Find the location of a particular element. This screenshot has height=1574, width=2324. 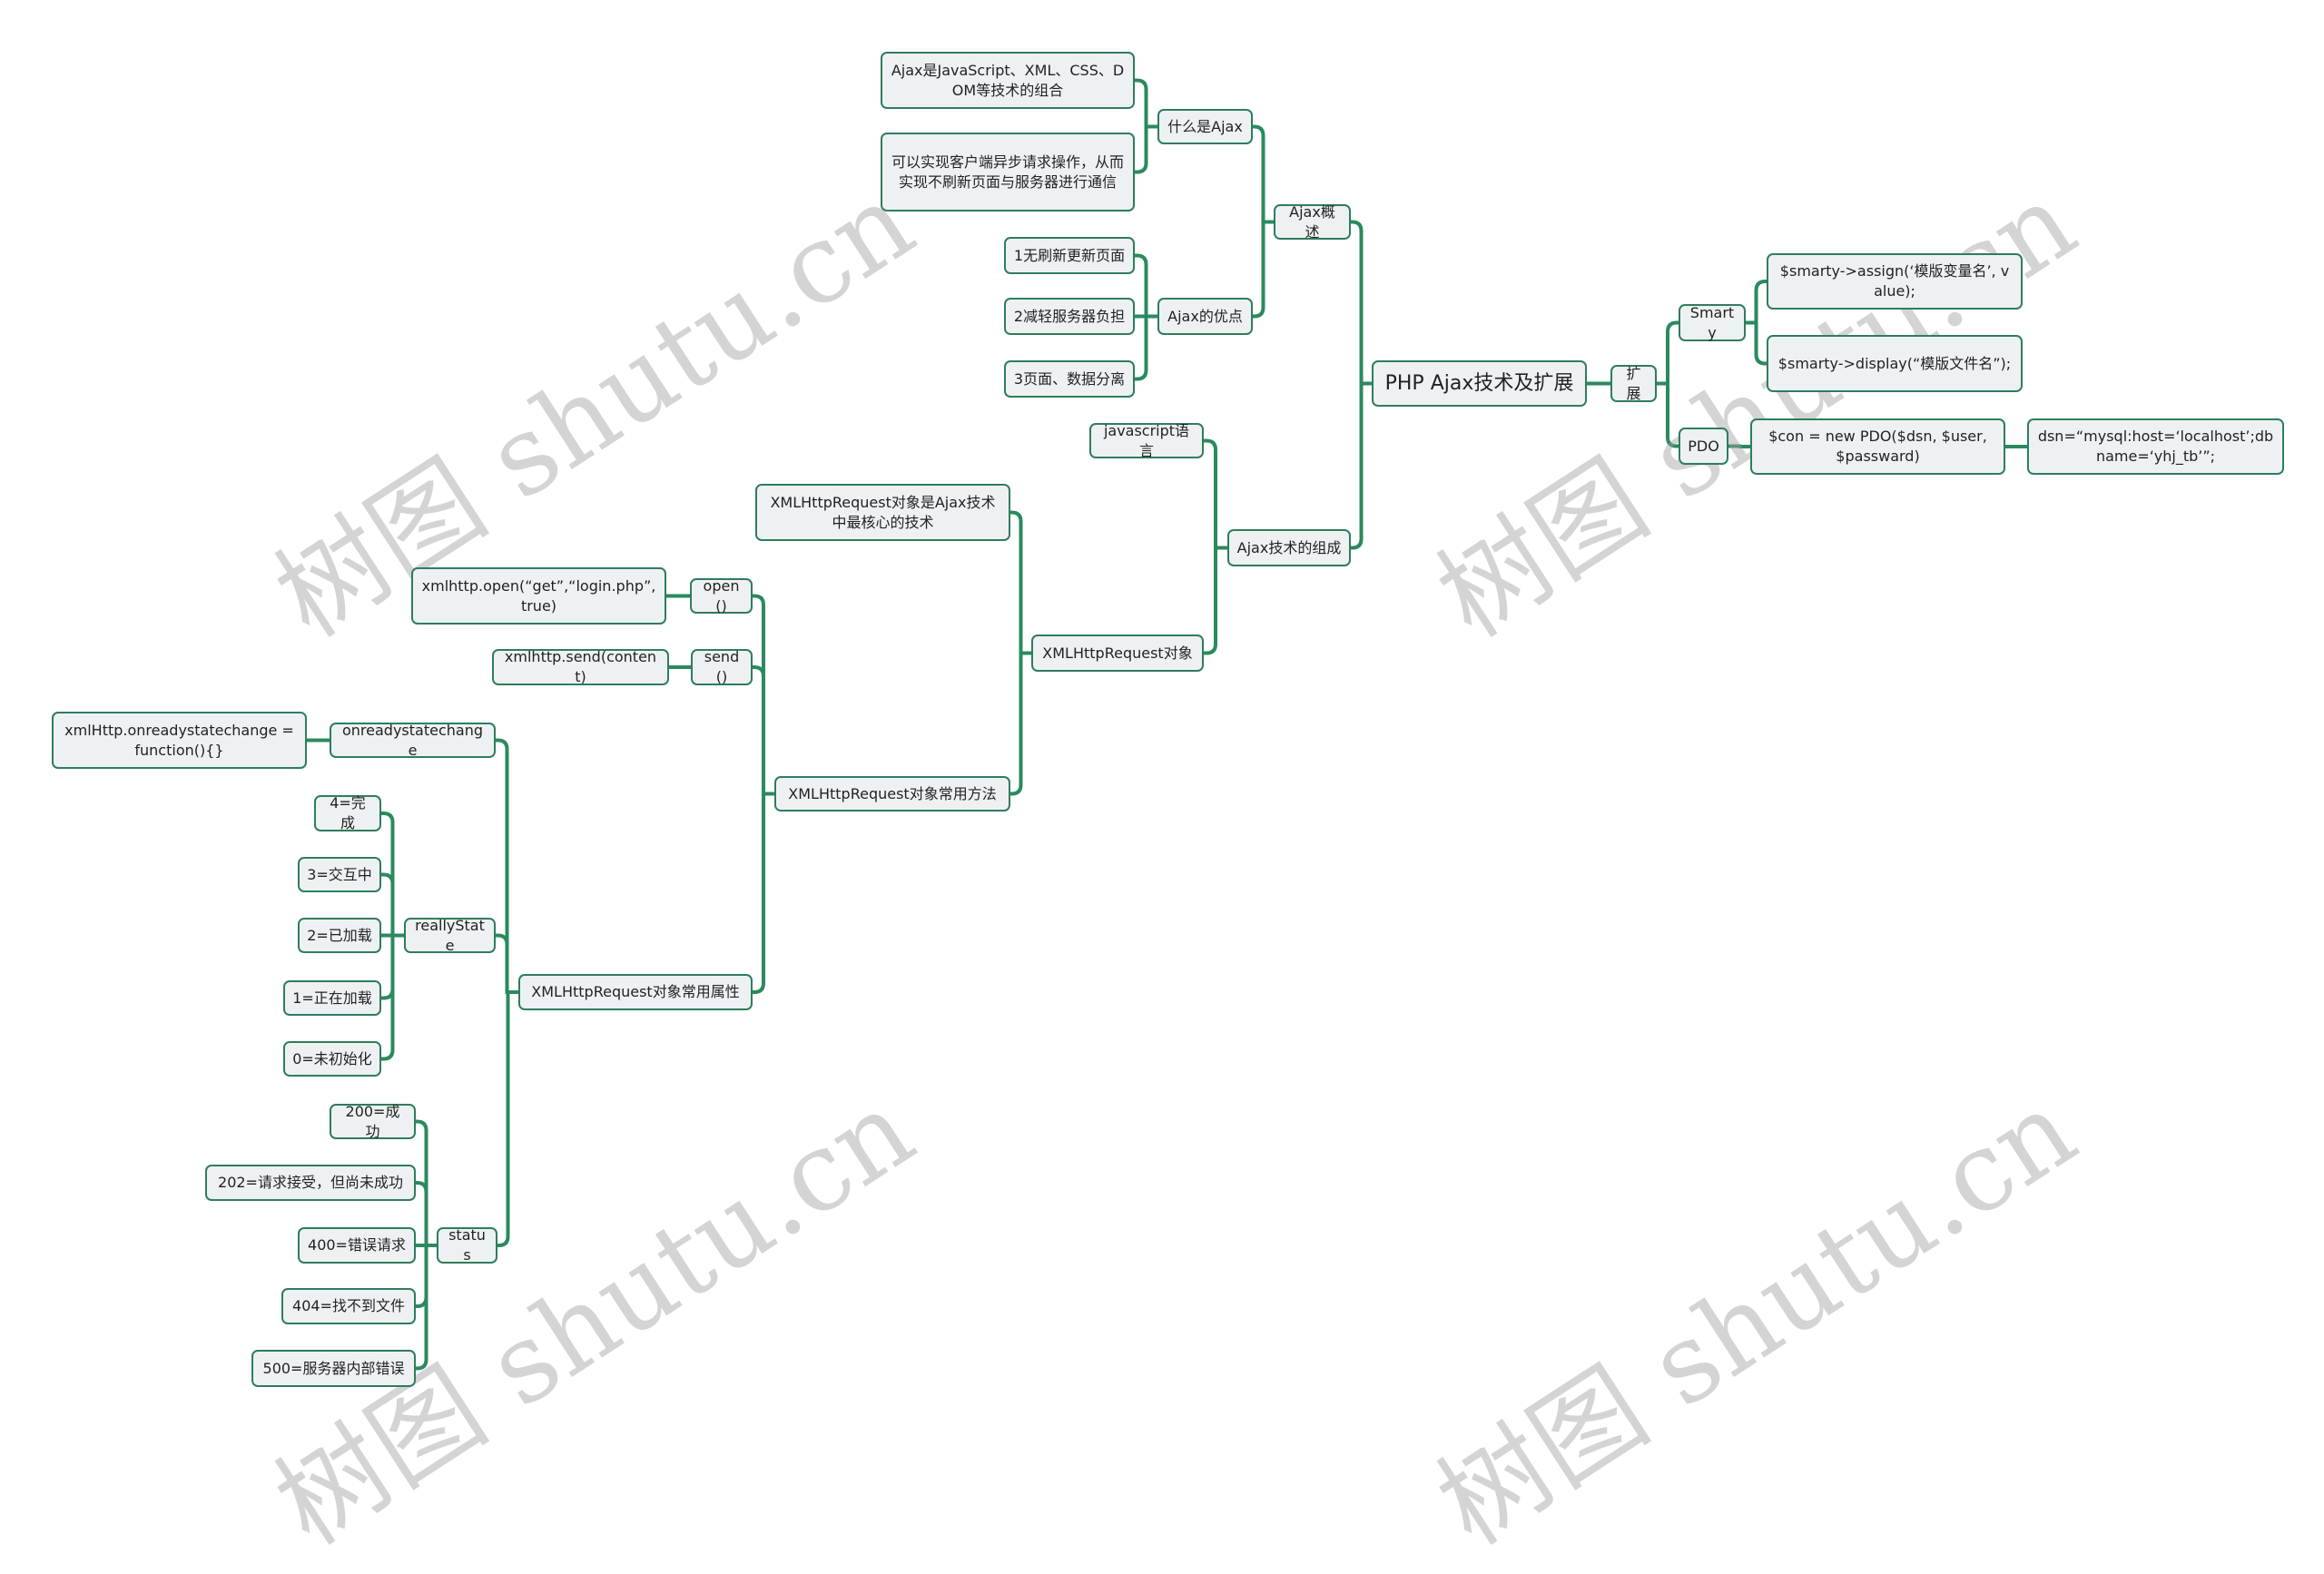

node-send-example: xmlhttp.send(content) is located at coordinates (580, 666).